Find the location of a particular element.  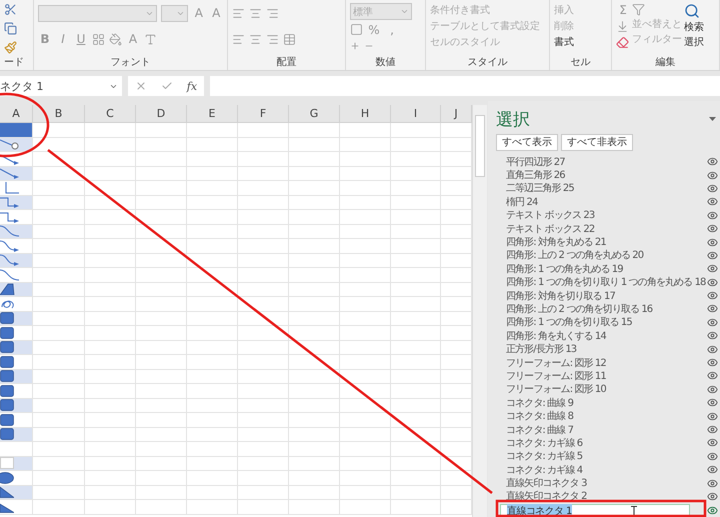

pane-menu-caret-icon is located at coordinates (712, 119).